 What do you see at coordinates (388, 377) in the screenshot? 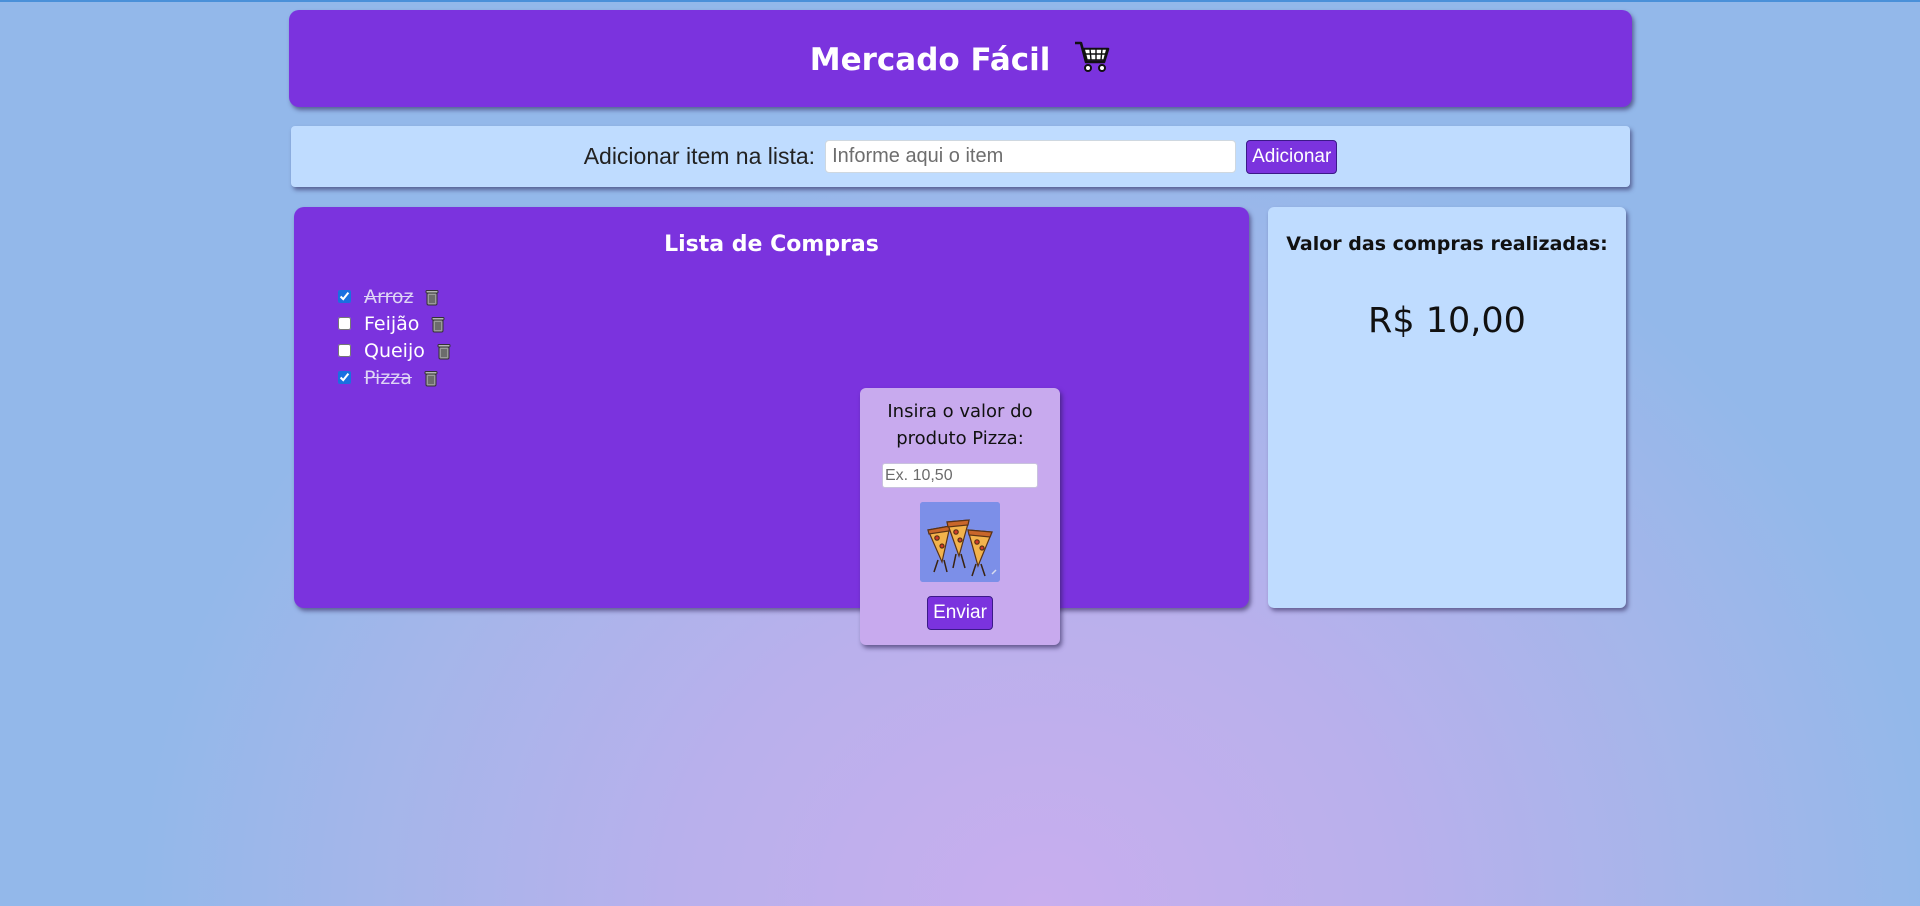
I see `item-name: Pizza` at bounding box center [388, 377].